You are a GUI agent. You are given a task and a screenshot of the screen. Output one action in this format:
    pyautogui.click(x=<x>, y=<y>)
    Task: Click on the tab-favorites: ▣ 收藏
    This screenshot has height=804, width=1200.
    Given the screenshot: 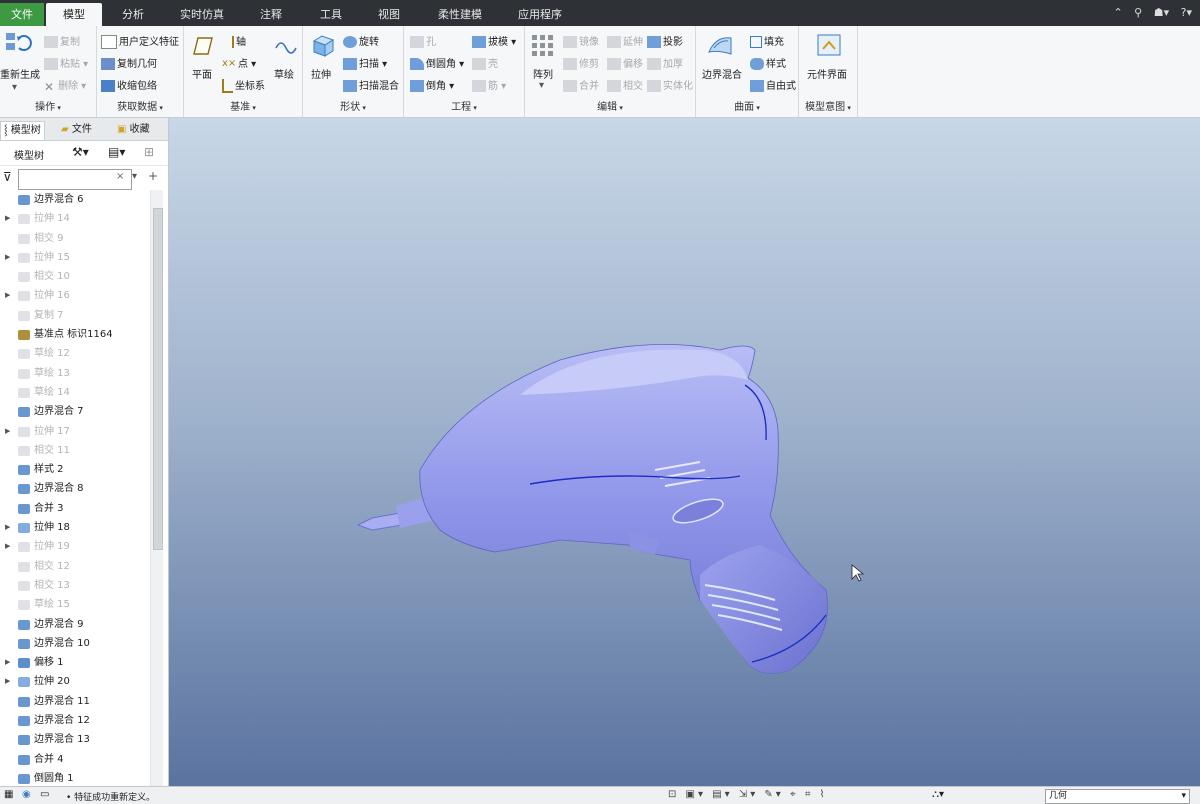 What is the action you would take?
    pyautogui.click(x=133, y=130)
    